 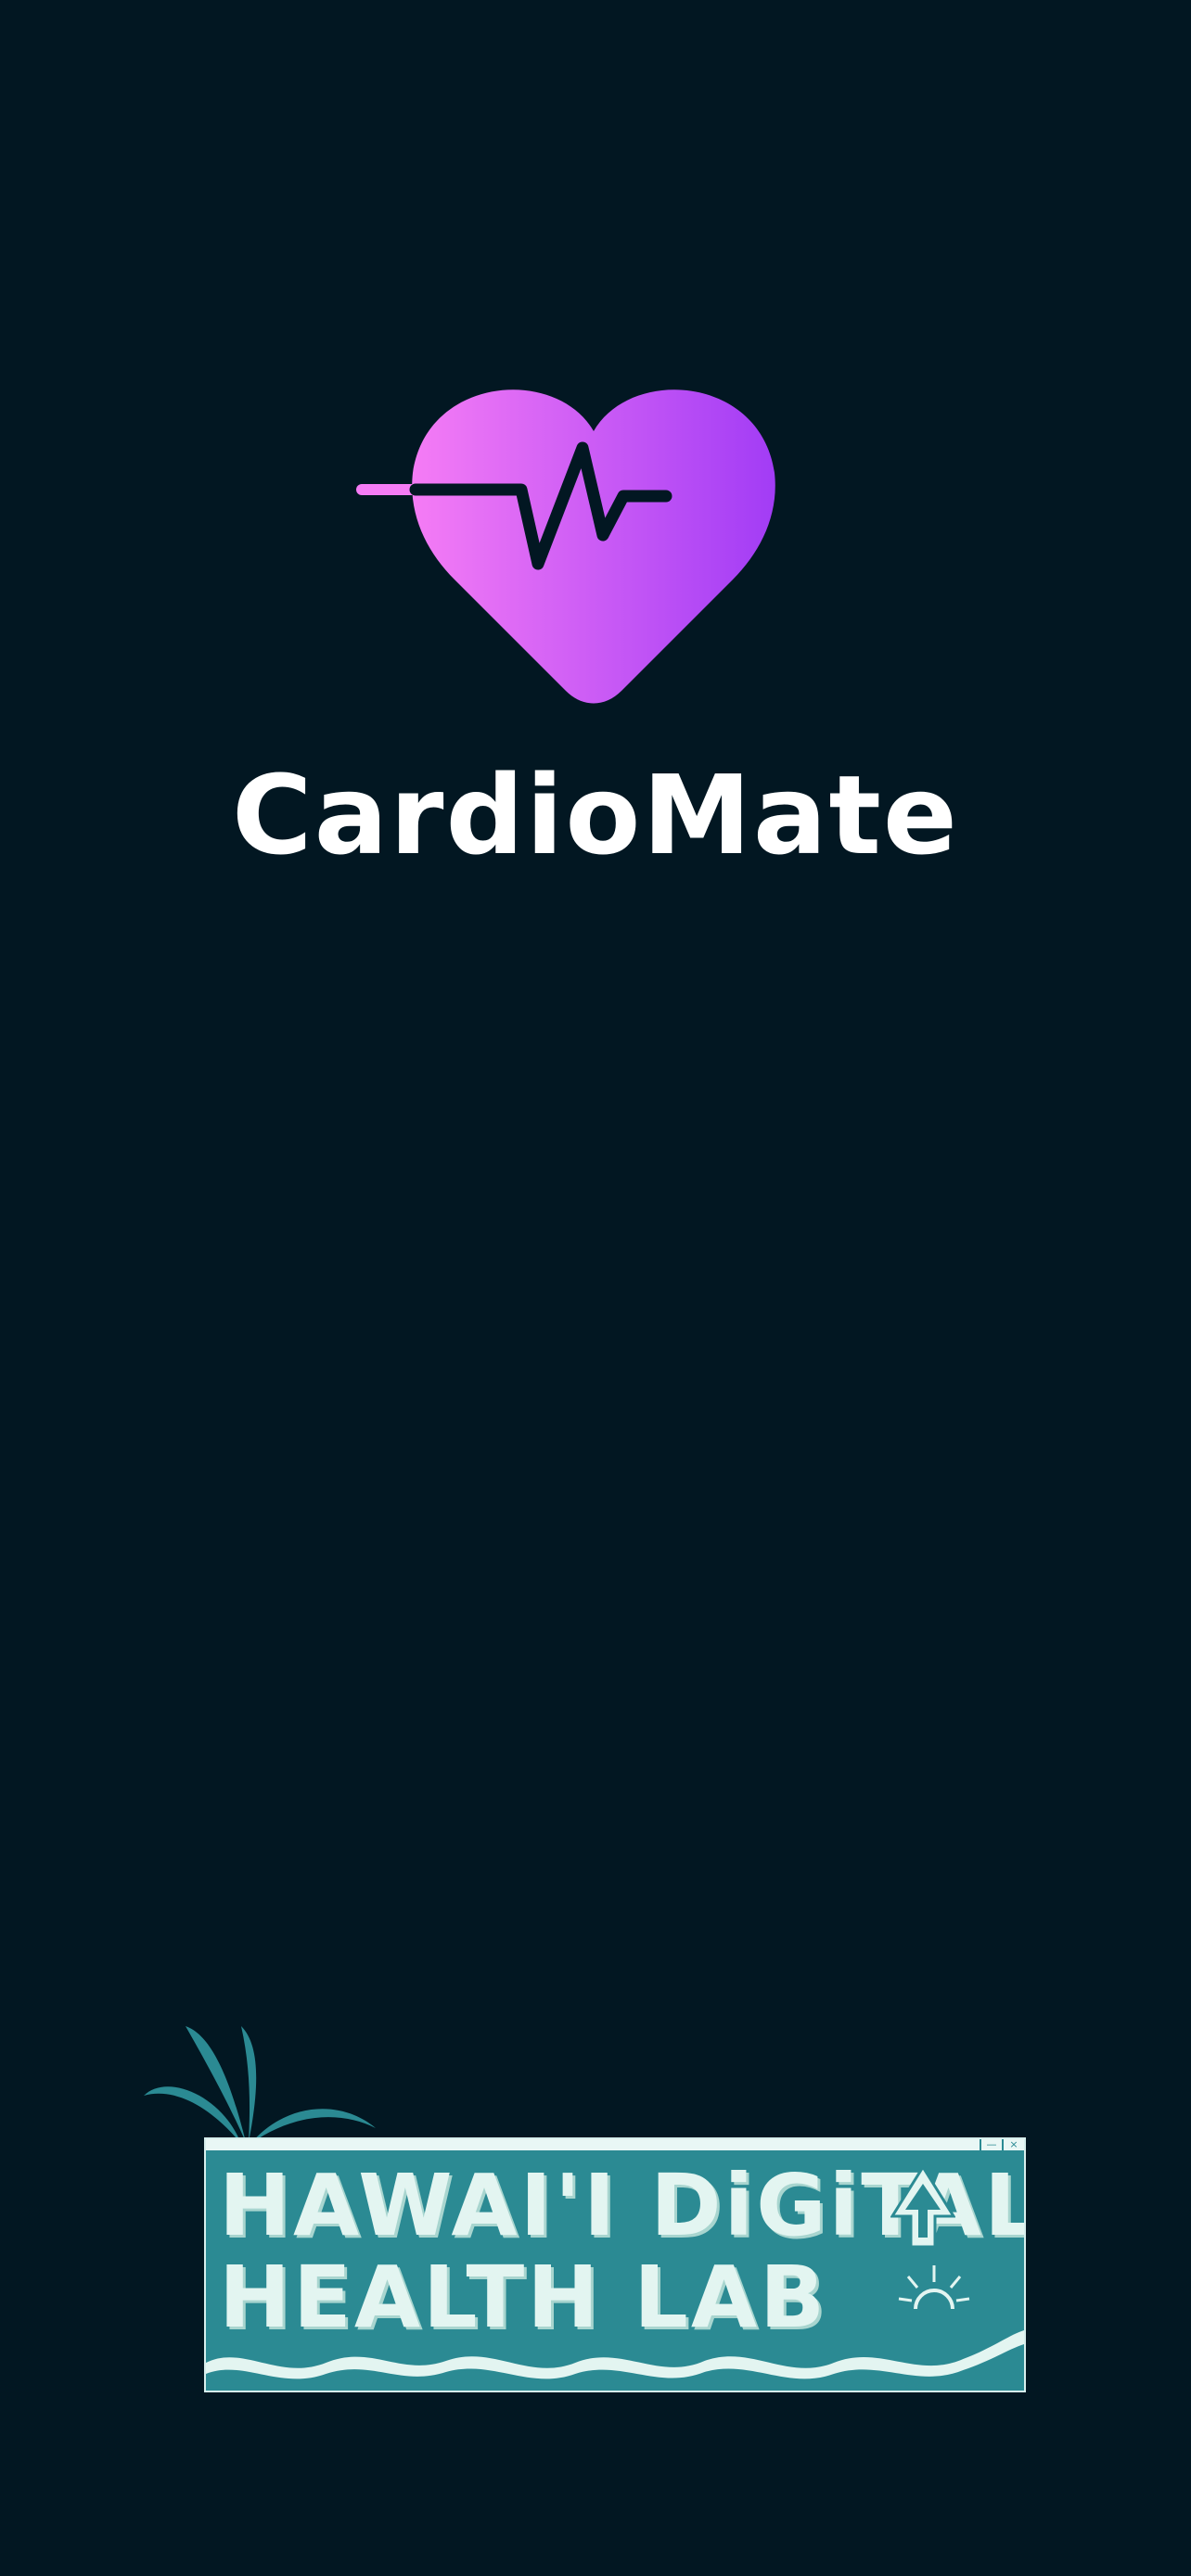 What do you see at coordinates (991, 2144) in the screenshot?
I see `minimize-icon: —` at bounding box center [991, 2144].